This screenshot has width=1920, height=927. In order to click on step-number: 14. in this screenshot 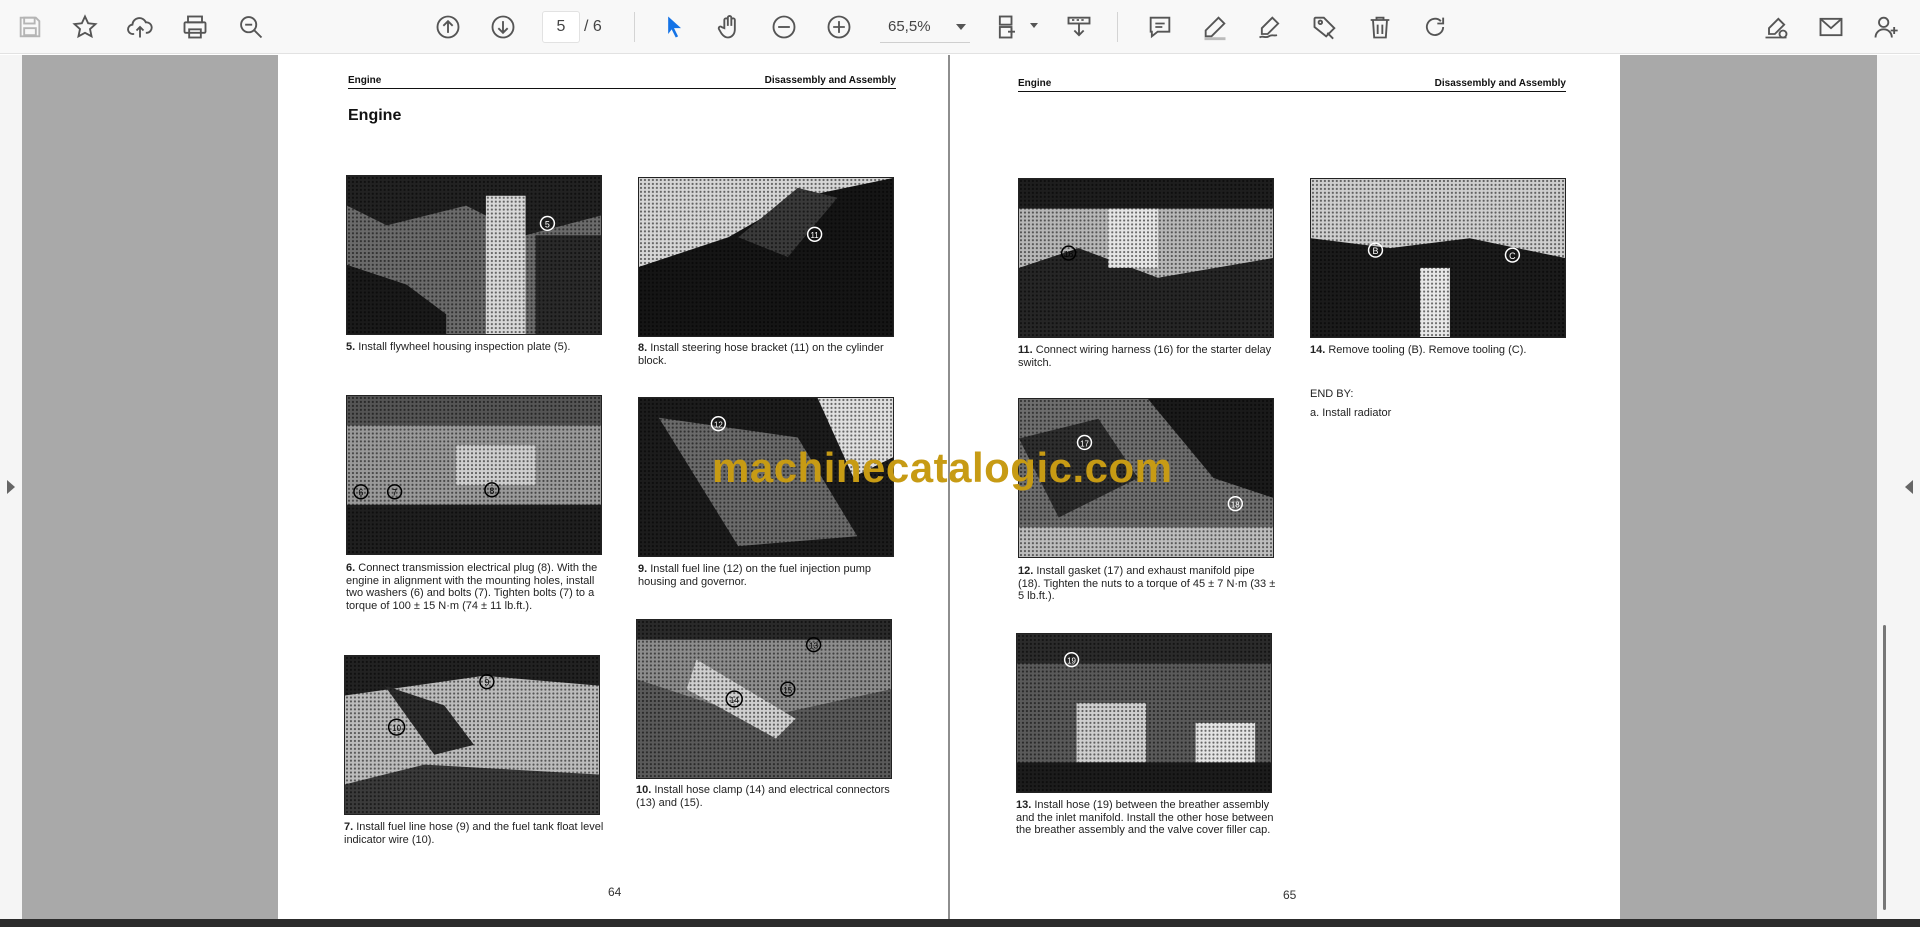, I will do `click(1318, 350)`.